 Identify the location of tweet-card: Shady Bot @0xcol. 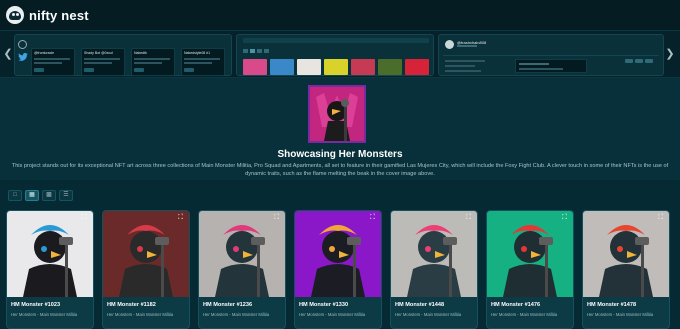
(103, 62).